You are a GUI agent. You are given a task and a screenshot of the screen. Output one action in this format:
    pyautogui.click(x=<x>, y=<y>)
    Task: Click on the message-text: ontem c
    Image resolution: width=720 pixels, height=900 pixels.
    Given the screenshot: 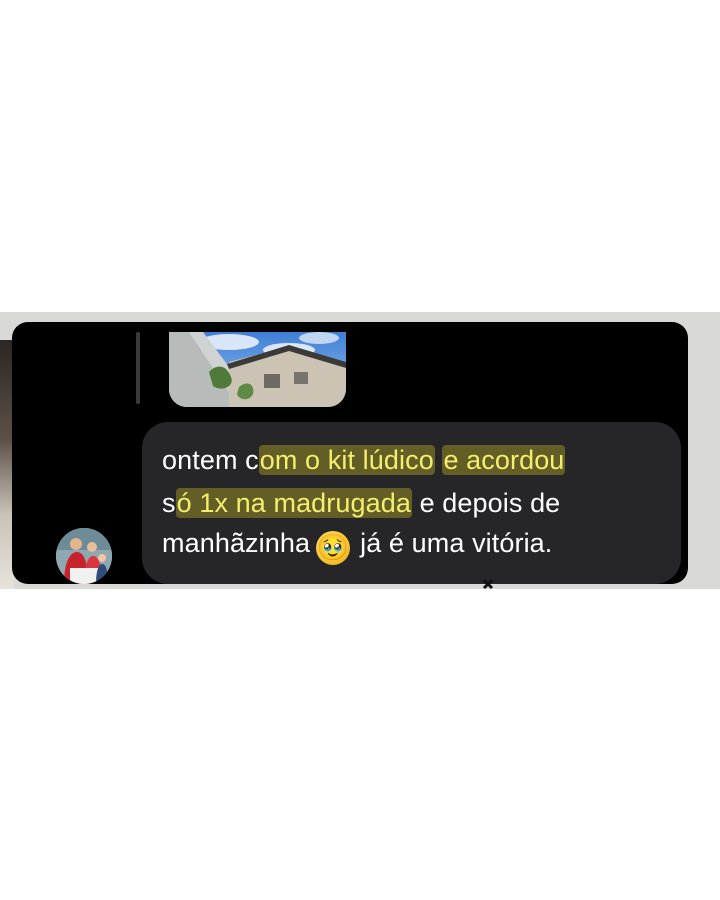 What is the action you would take?
    pyautogui.click(x=210, y=460)
    